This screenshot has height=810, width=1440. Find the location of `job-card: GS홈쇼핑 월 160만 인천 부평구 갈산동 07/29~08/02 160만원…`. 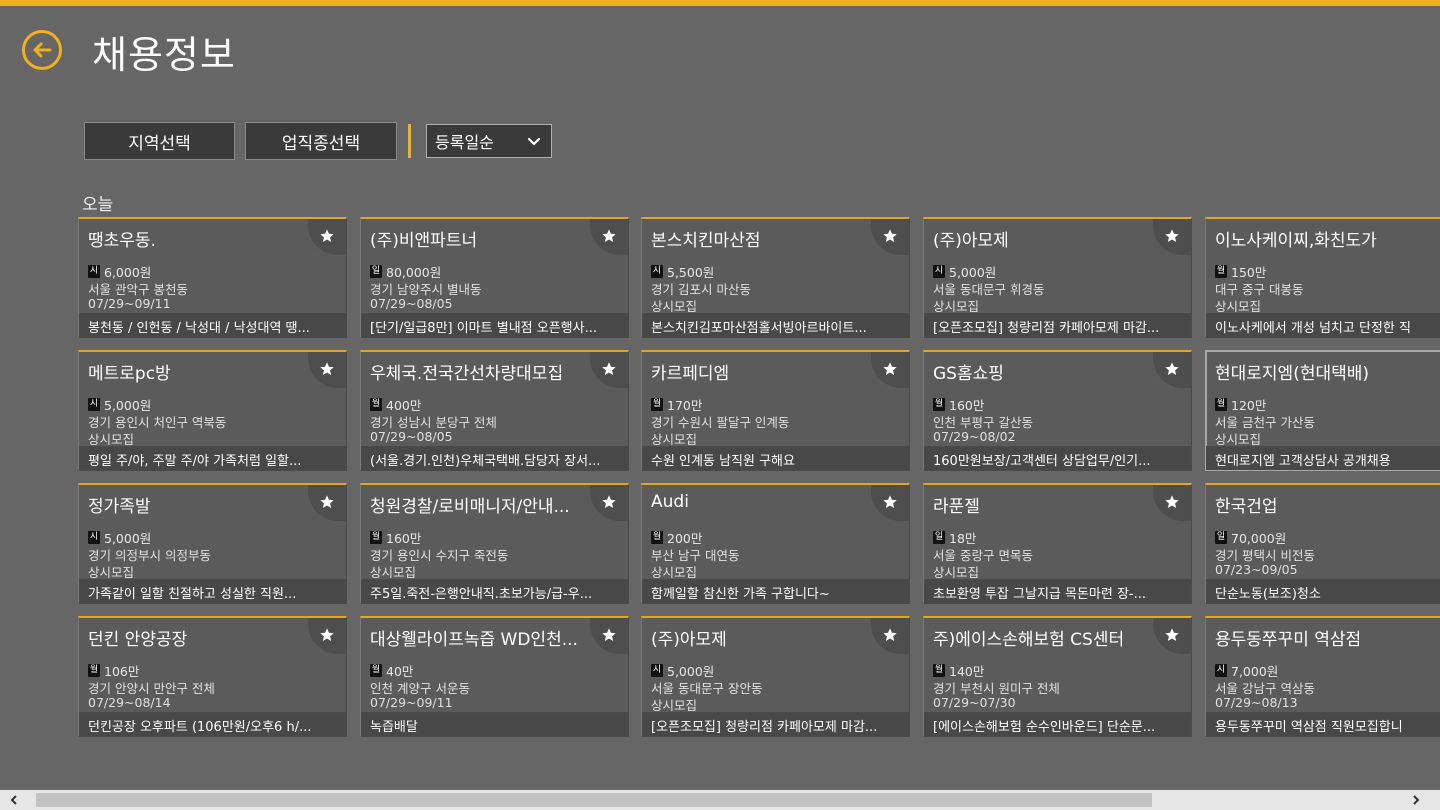

job-card: GS홈쇼핑 월 160만 인천 부평구 갈산동 07/29~08/02 160만원… is located at coordinates (1057, 410).